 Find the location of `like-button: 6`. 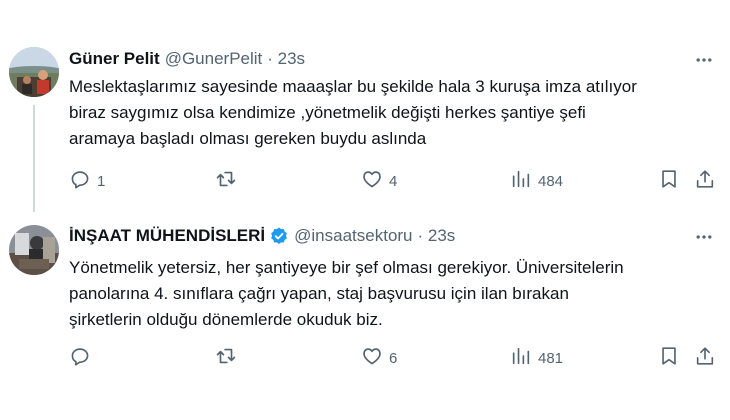

like-button: 6 is located at coordinates (379, 358).